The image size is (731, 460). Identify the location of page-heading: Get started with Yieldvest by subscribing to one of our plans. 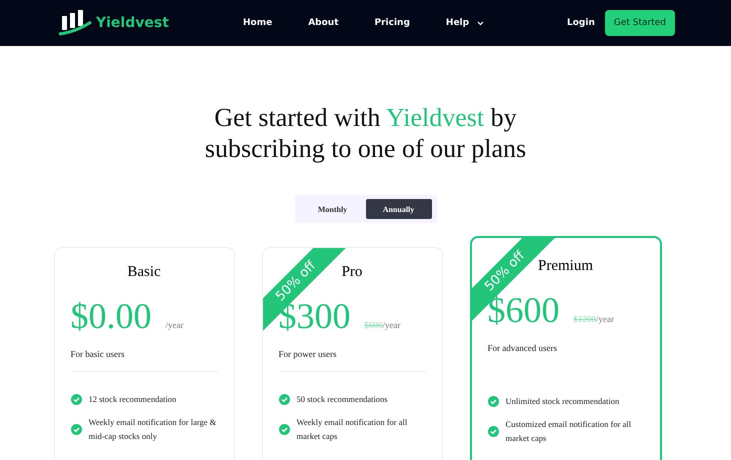
(366, 133).